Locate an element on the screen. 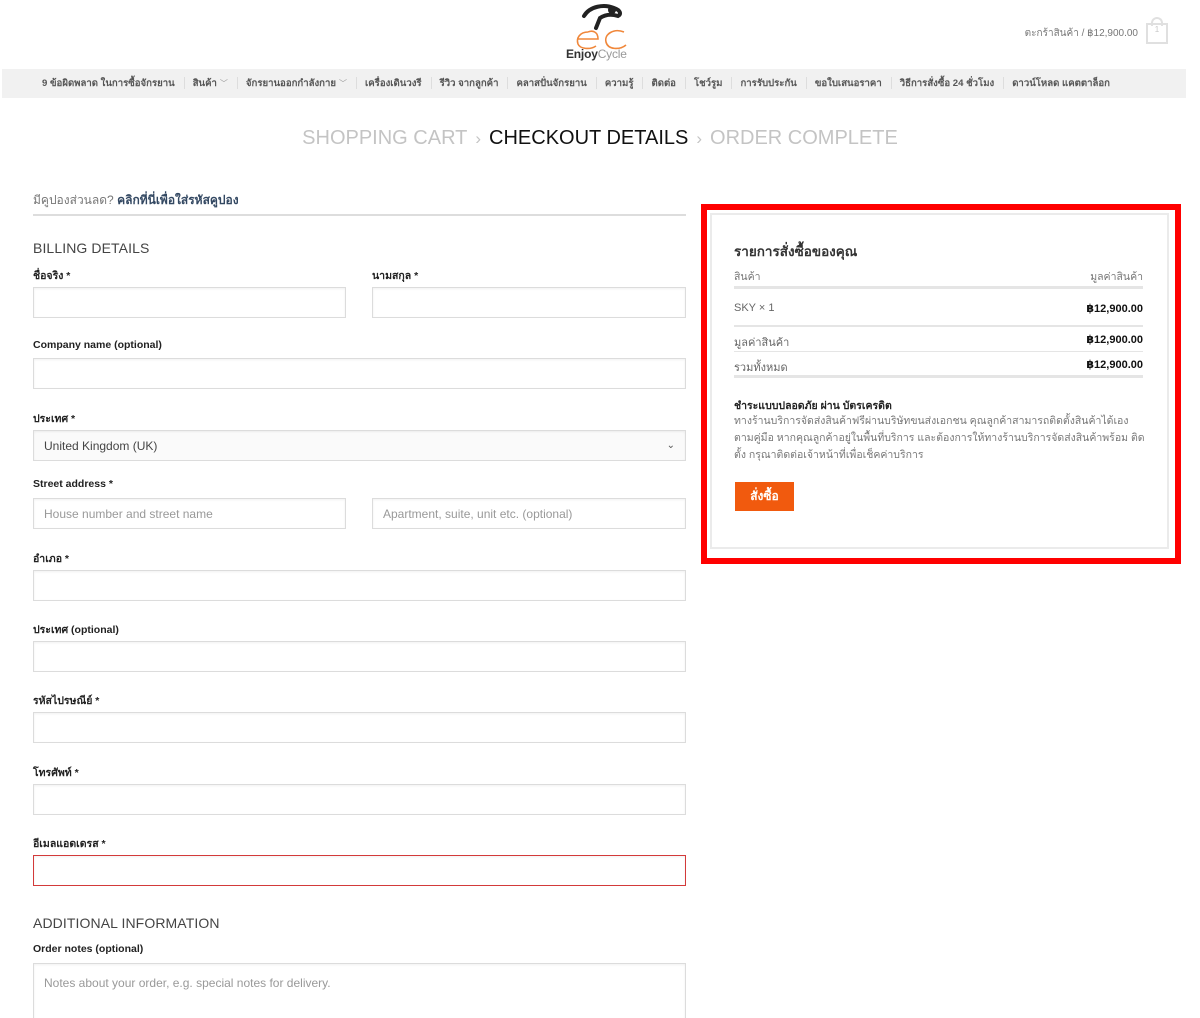 This screenshot has height=1018, width=1200. country-label: ประเทศ * is located at coordinates (54, 419).